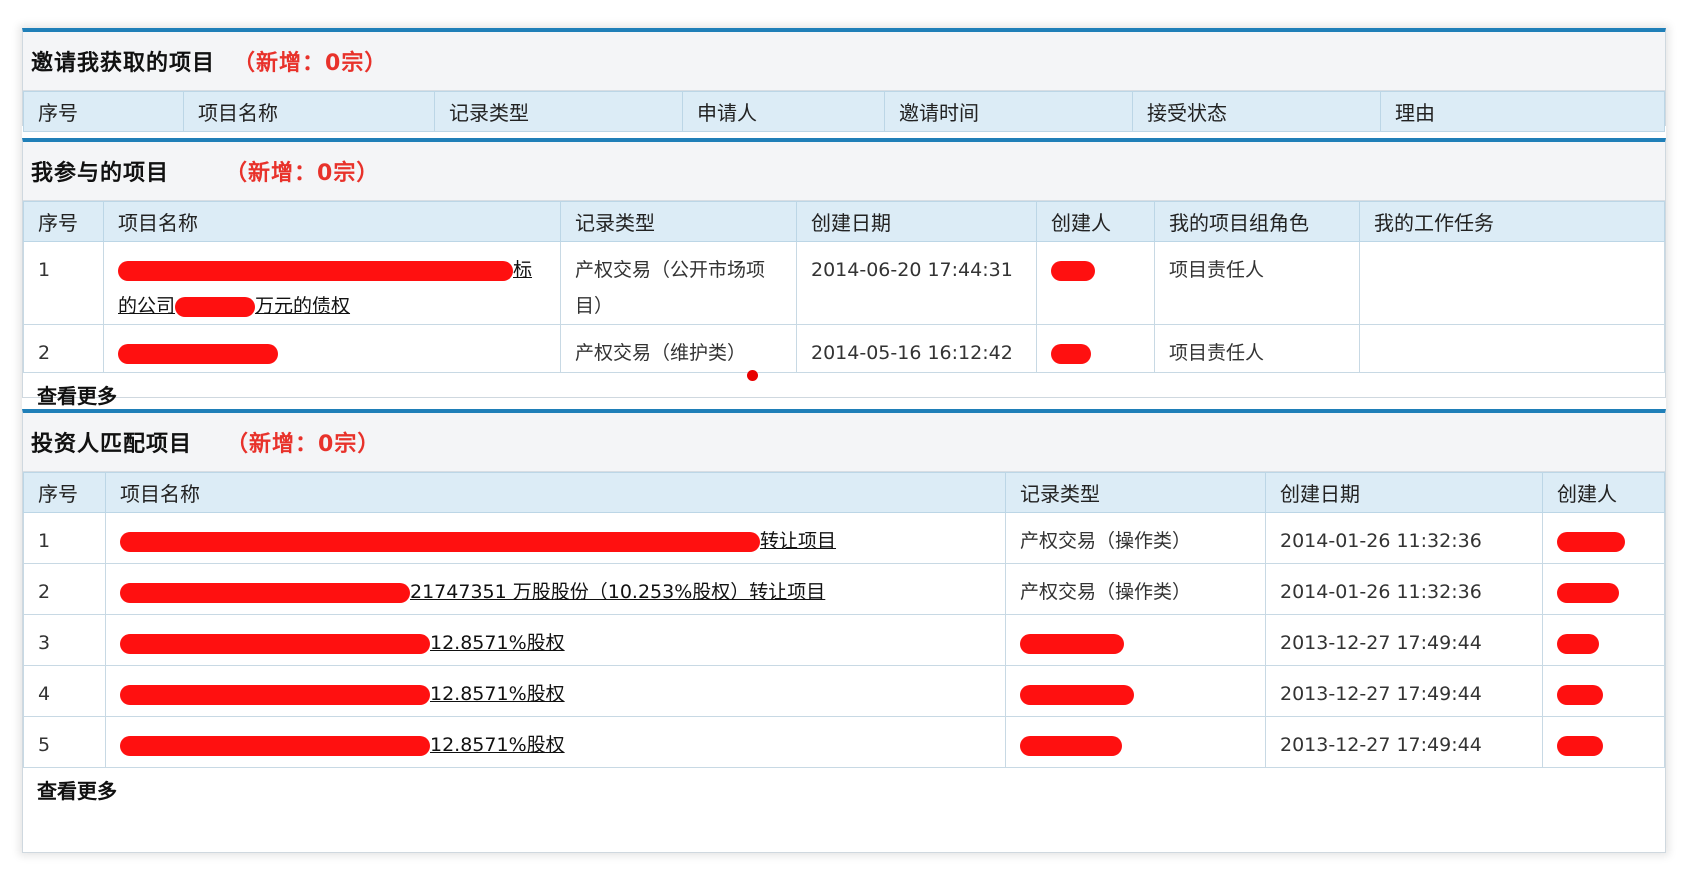 The height and width of the screenshot is (888, 1696). I want to click on project-name-link: 21747351 万股股份（10.253%股权）转让项目, so click(555, 589).